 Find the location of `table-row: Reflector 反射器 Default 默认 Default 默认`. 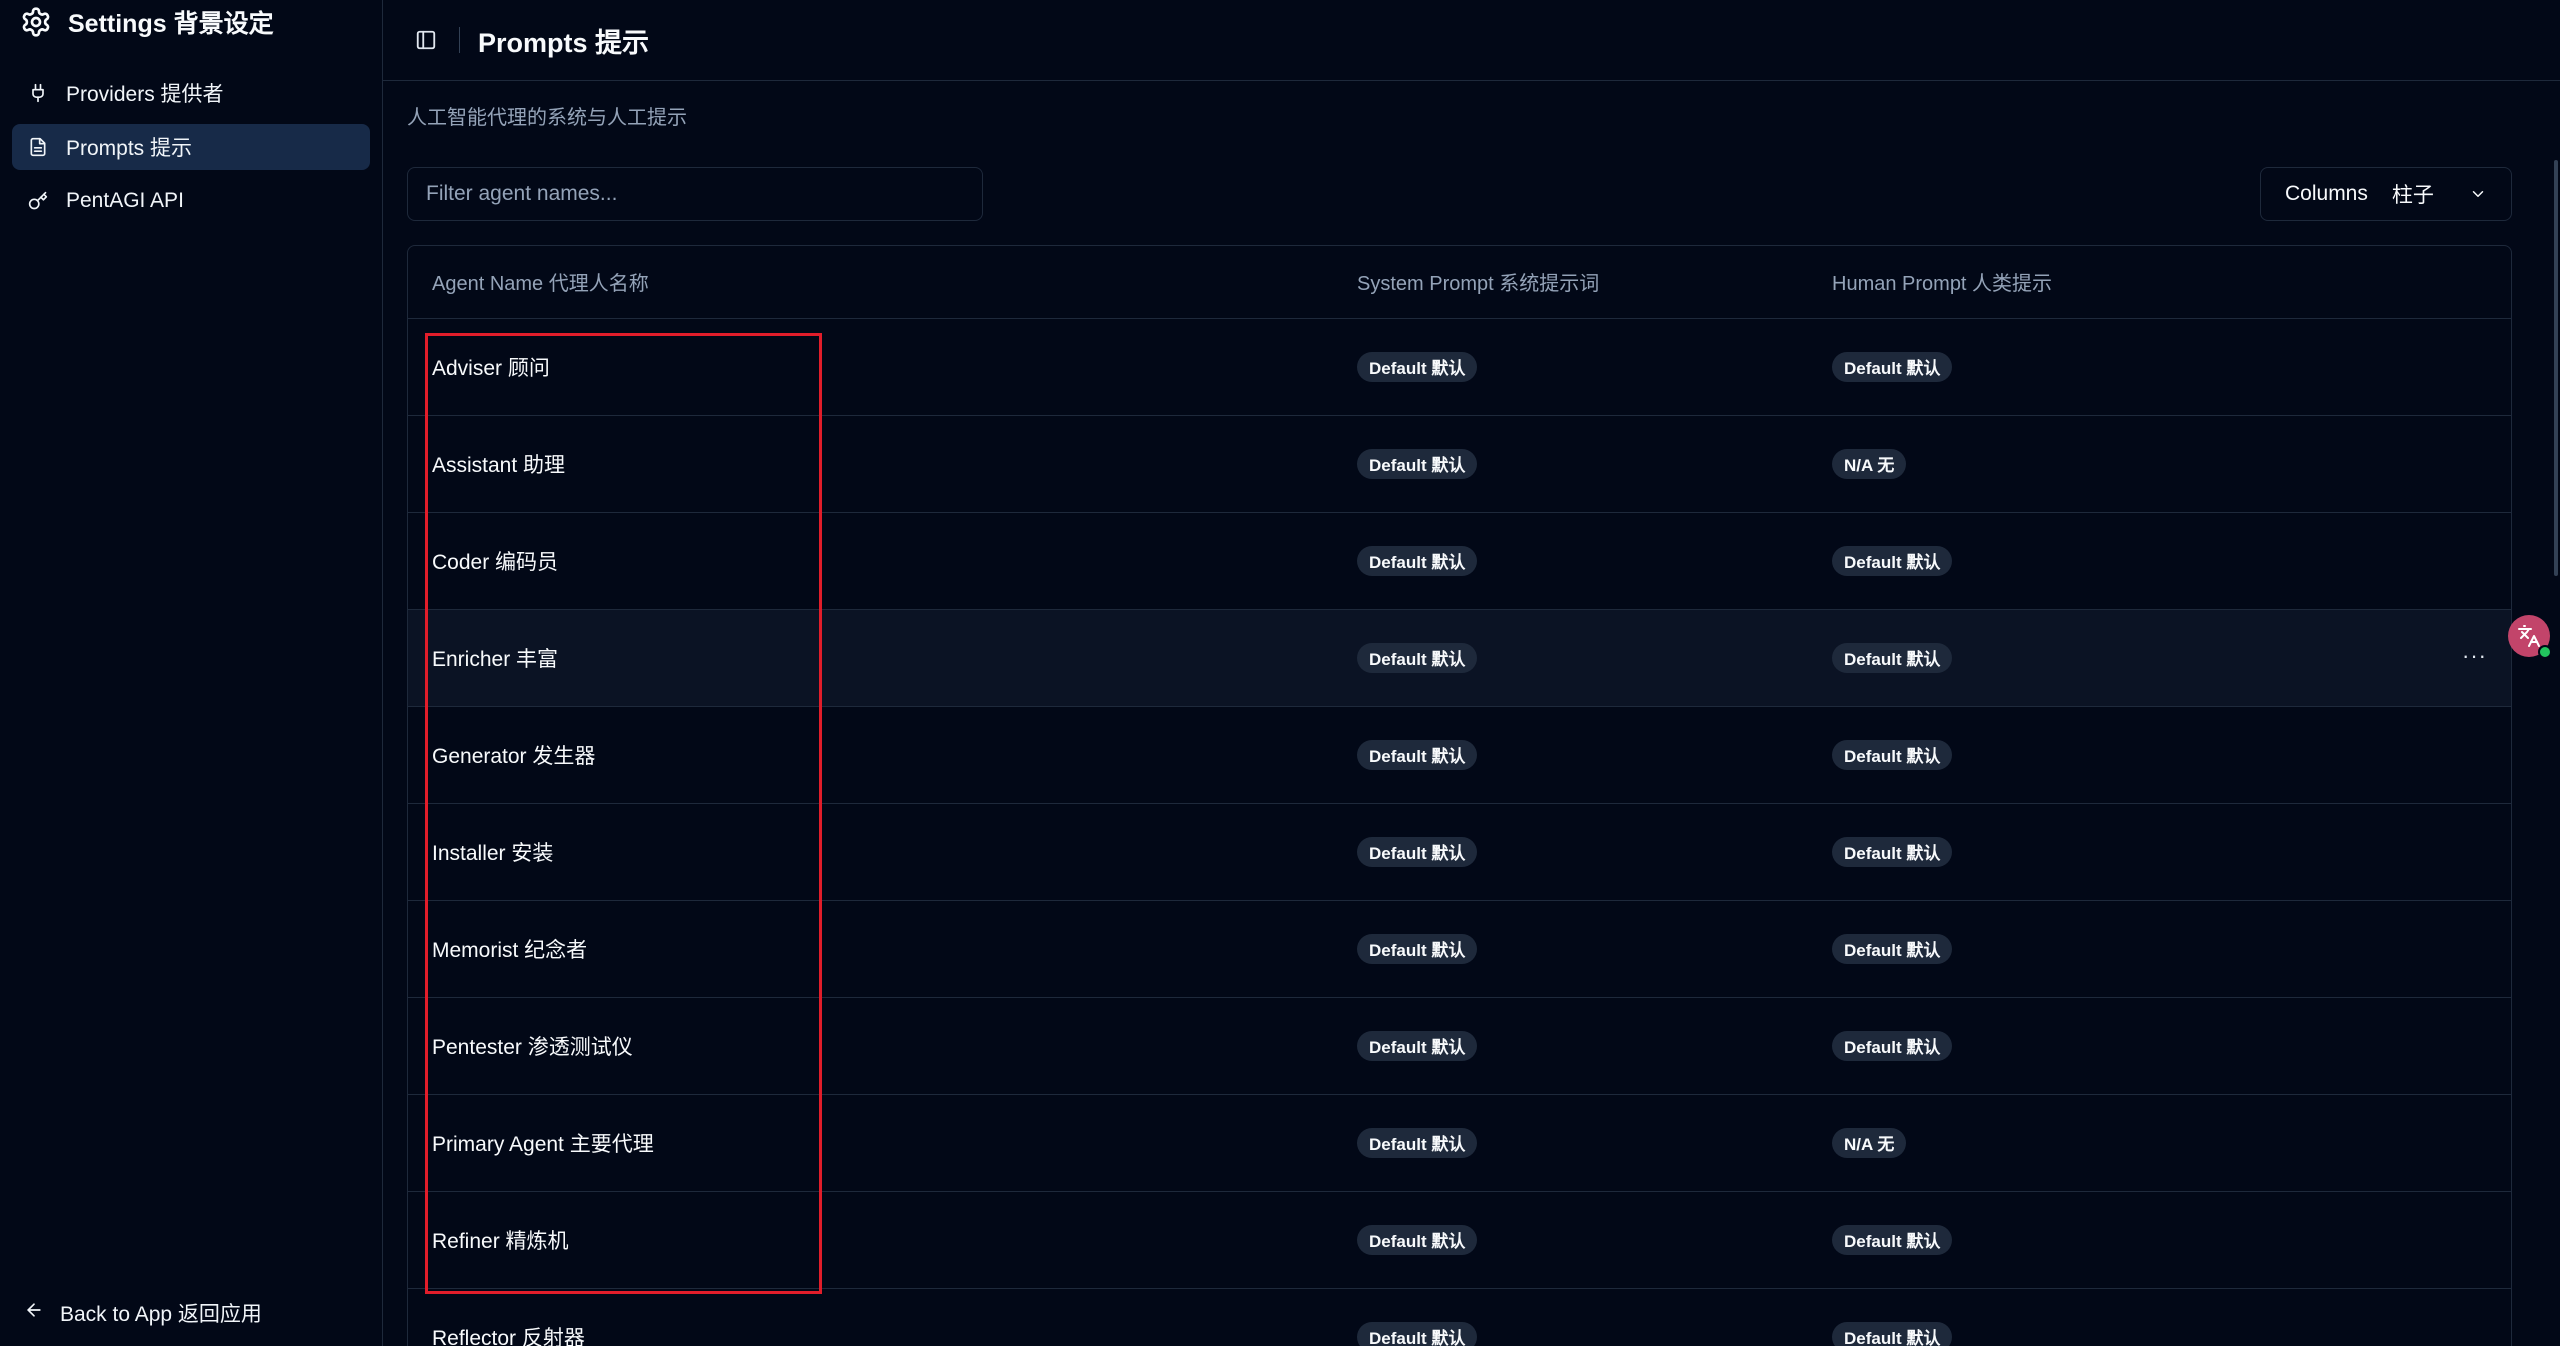

table-row: Reflector 反射器 Default 默认 Default 默认 is located at coordinates (1459, 1317).